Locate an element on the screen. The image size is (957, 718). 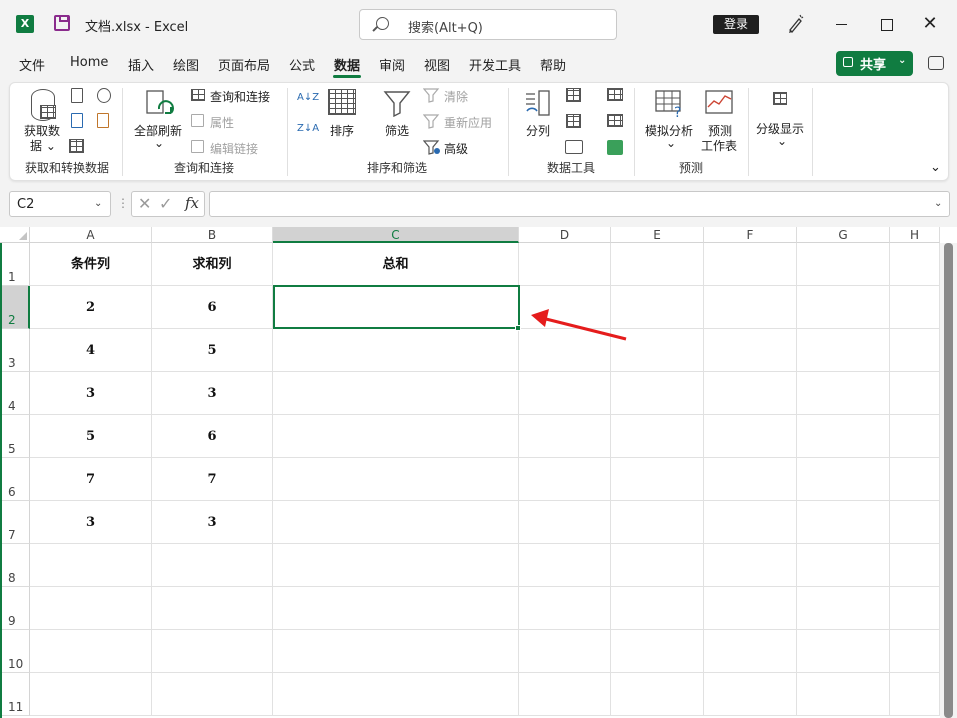
cell-f7 is located at coordinates (750, 522).